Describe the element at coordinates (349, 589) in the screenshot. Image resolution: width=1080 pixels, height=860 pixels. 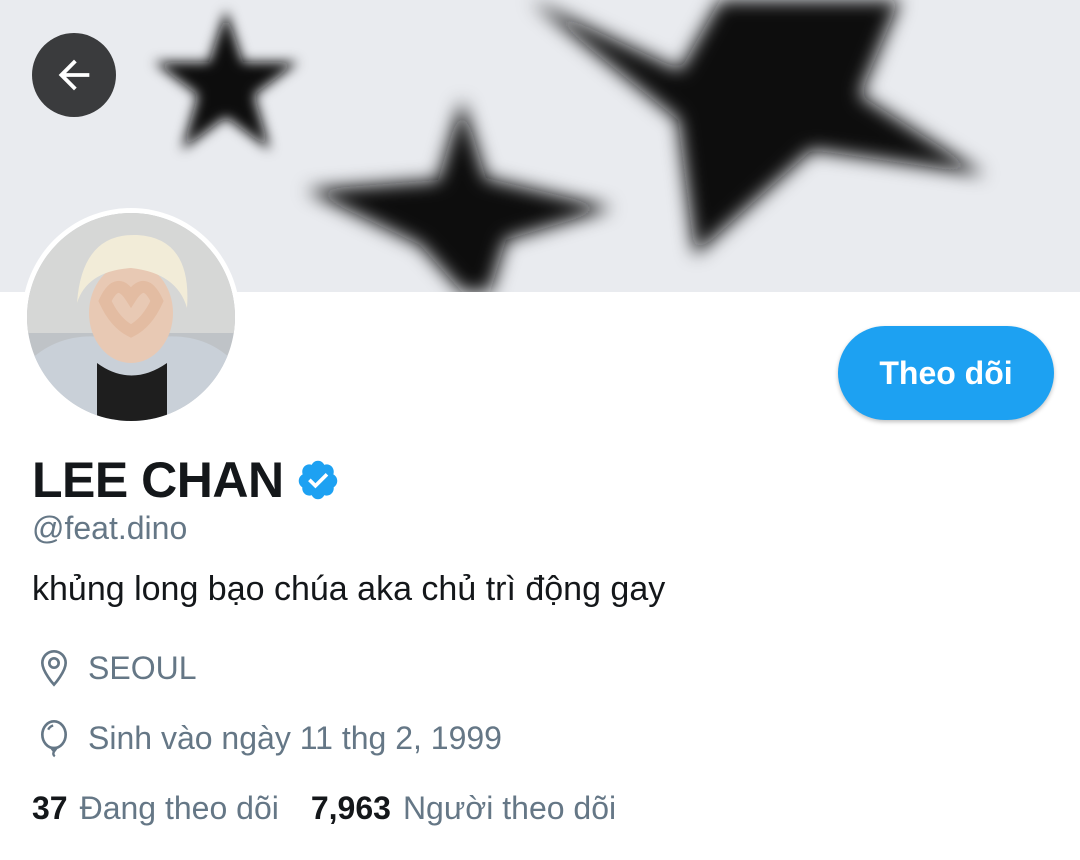
I see `profile-bio: khủng long bạo chúa aka chủ trì động gay` at that location.